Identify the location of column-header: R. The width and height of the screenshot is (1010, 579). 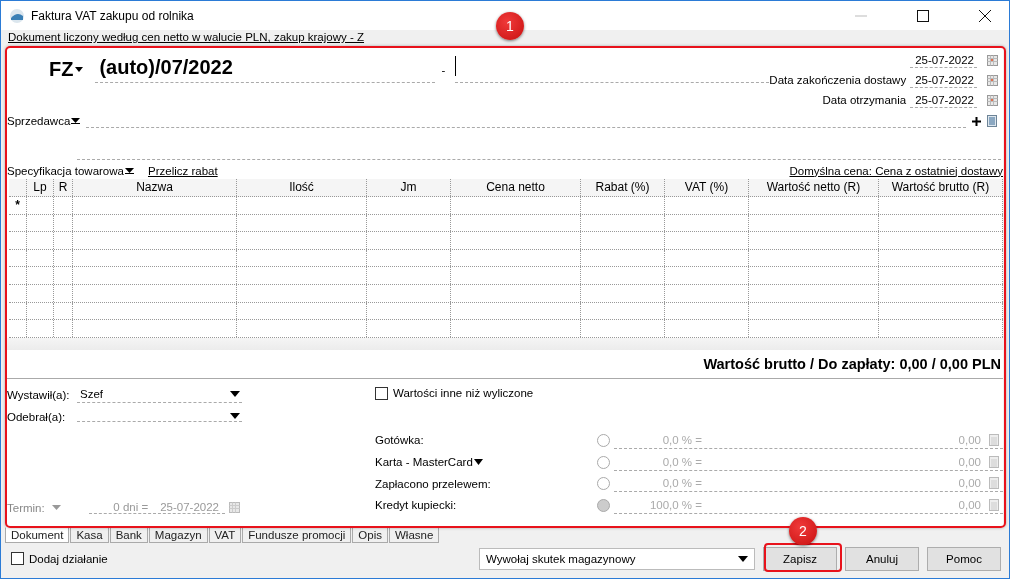
(63, 187).